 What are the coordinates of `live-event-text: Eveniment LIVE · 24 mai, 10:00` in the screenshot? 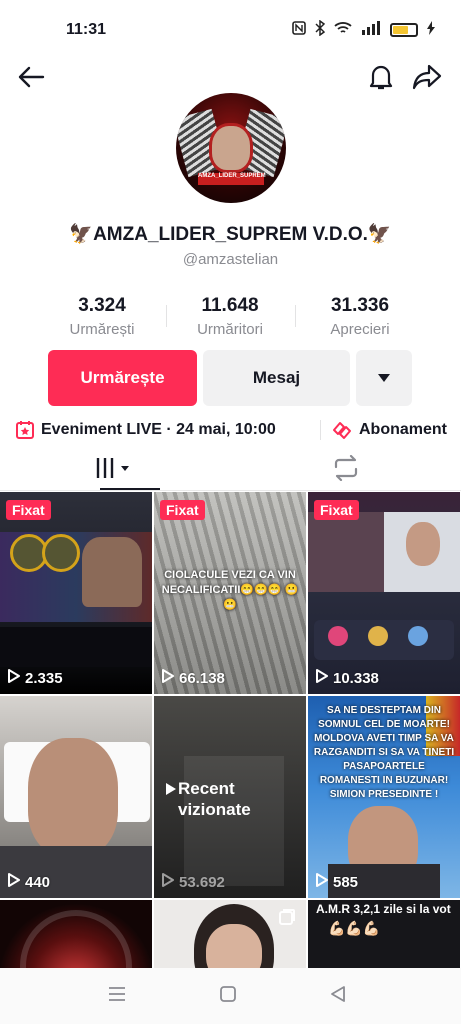 It's located at (158, 429).